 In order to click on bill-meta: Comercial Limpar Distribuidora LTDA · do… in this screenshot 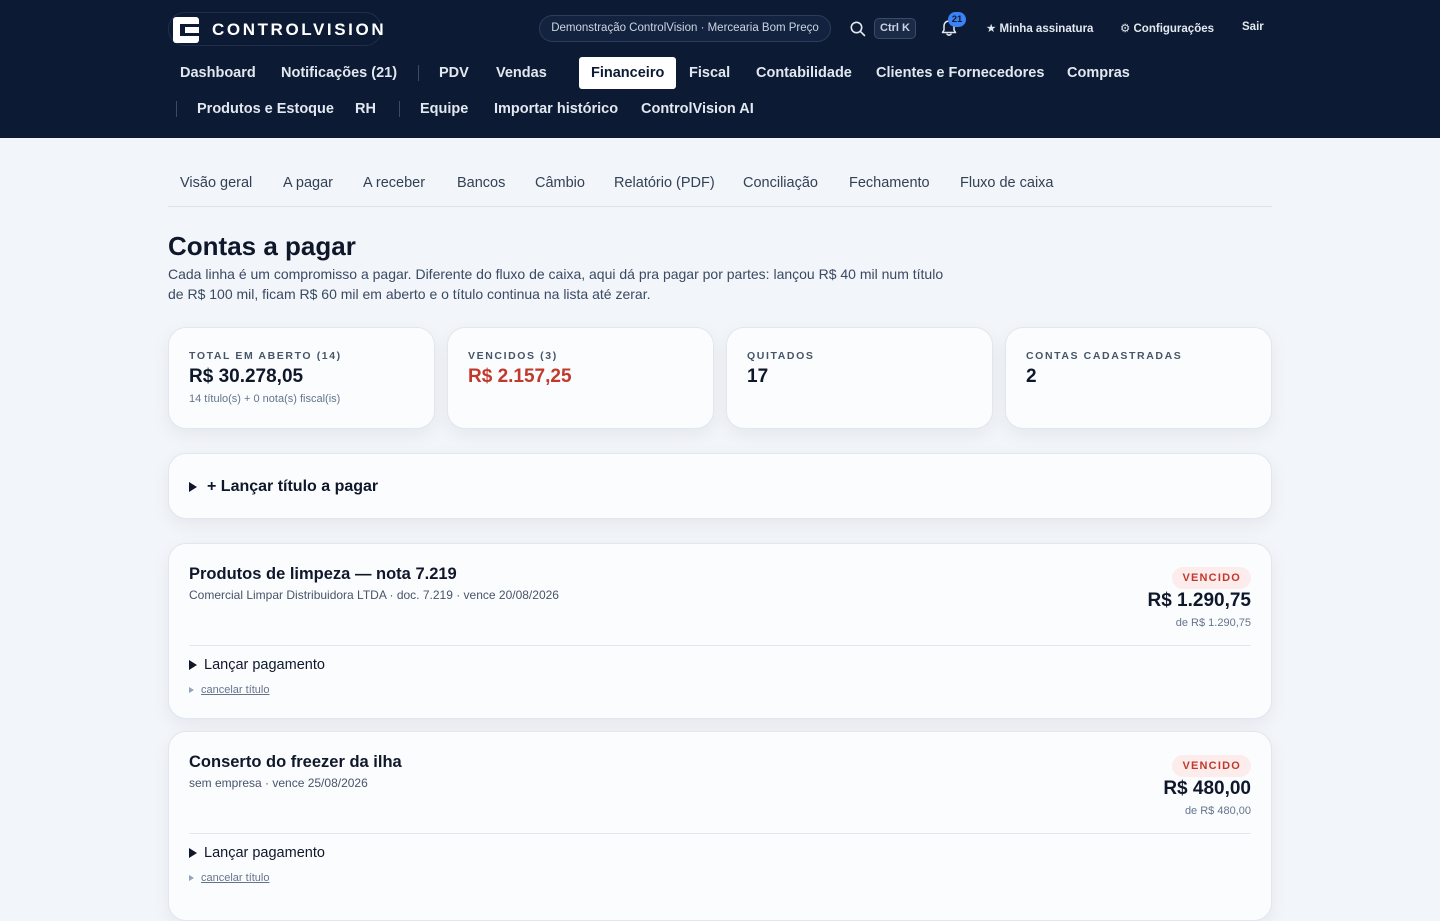, I will do `click(374, 595)`.